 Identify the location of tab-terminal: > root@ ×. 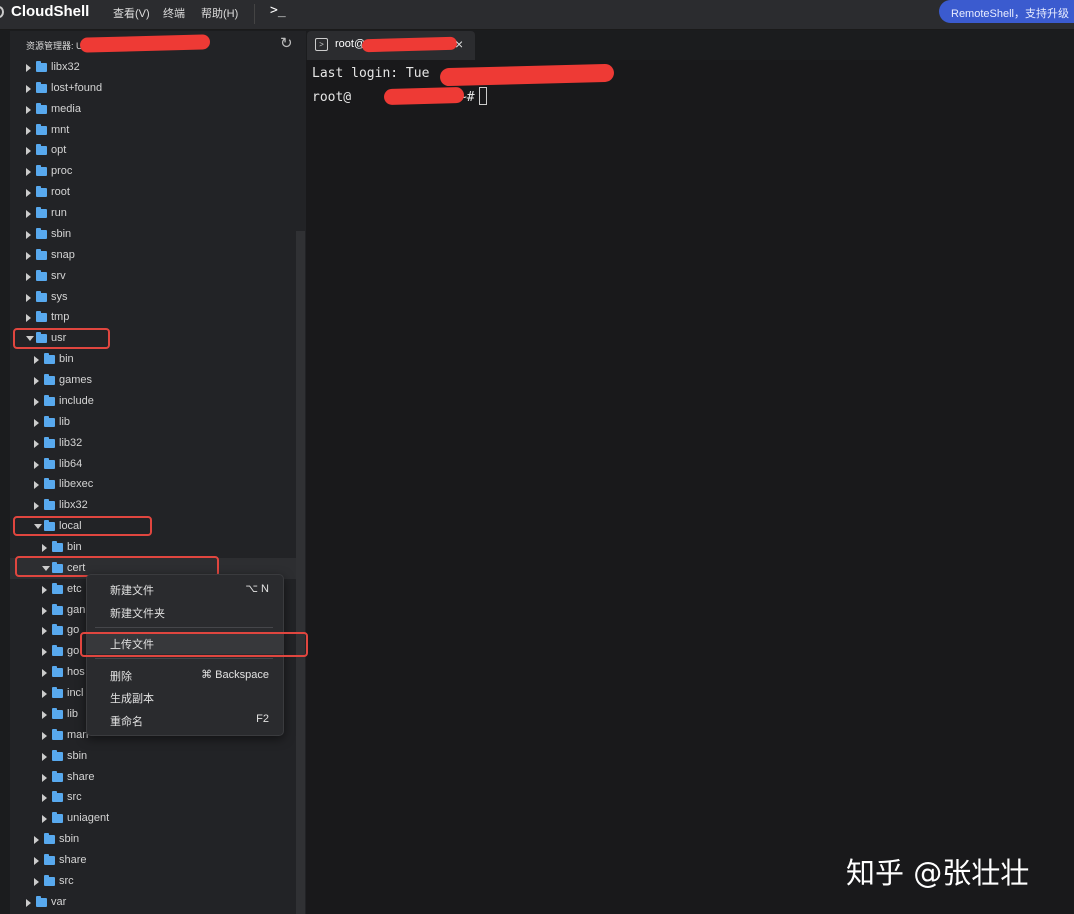
(391, 45).